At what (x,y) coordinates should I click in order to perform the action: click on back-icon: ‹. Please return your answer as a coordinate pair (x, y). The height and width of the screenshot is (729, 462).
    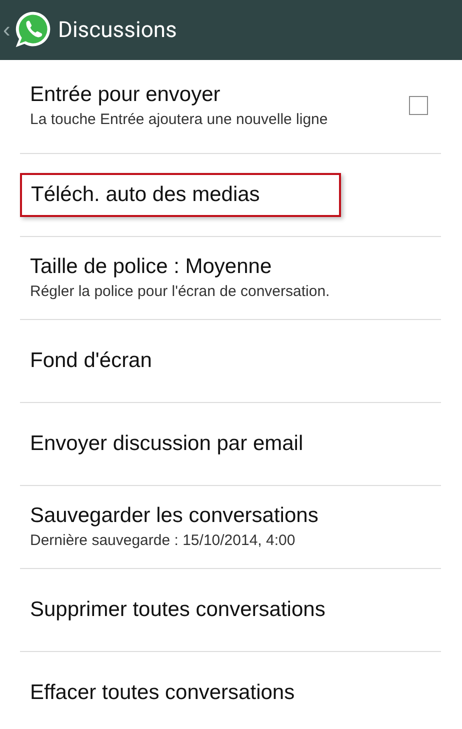
    Looking at the image, I should click on (7, 30).